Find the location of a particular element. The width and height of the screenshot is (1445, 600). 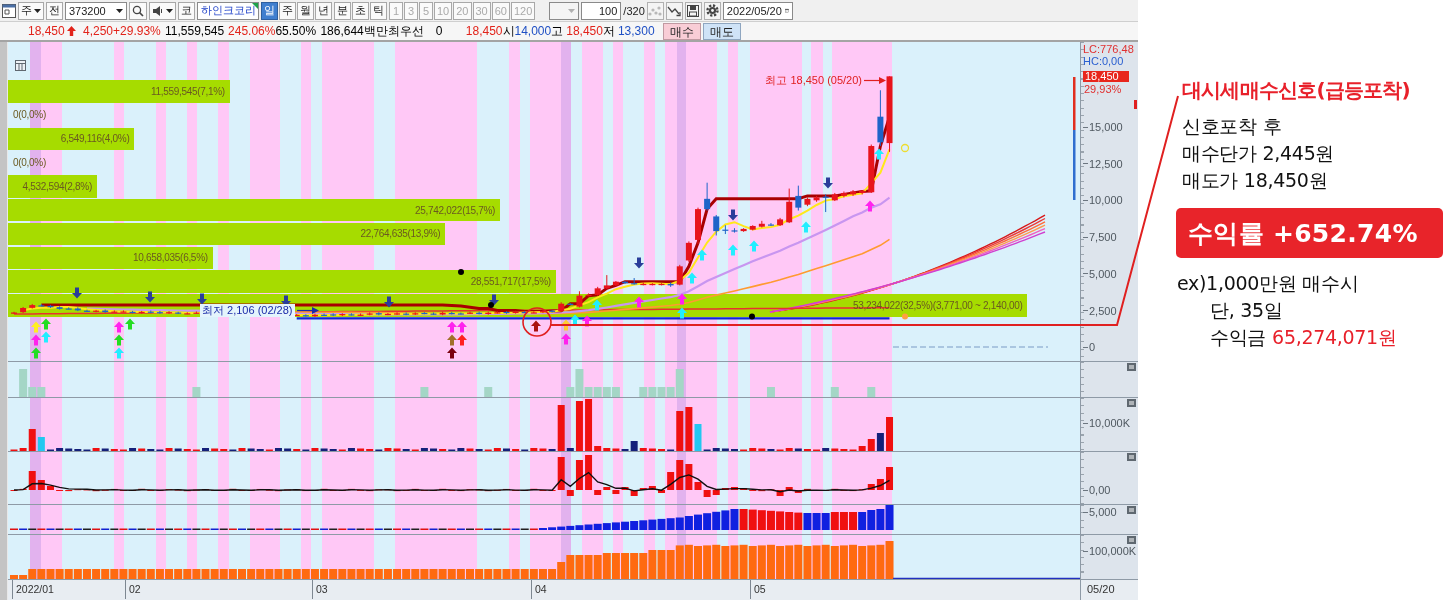

price-axis-label: 15,000 is located at coordinates (1103, 127).